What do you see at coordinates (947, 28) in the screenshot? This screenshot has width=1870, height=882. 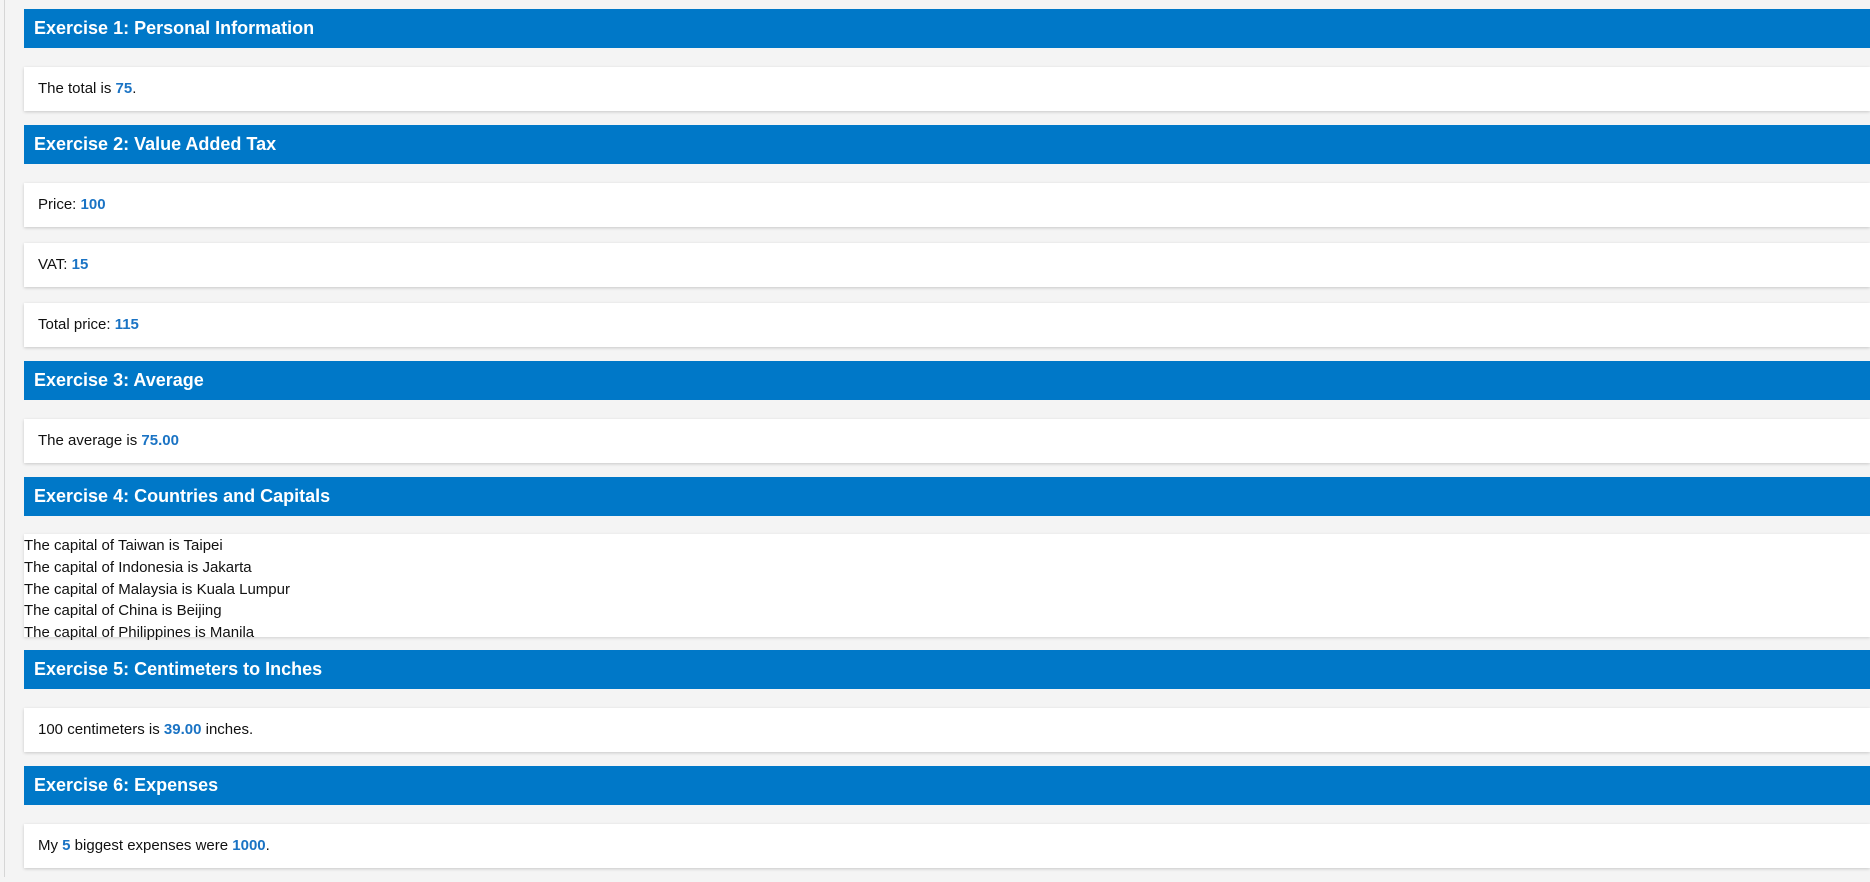 I see `exercise-1-header: Exercise 1: Personal Information` at bounding box center [947, 28].